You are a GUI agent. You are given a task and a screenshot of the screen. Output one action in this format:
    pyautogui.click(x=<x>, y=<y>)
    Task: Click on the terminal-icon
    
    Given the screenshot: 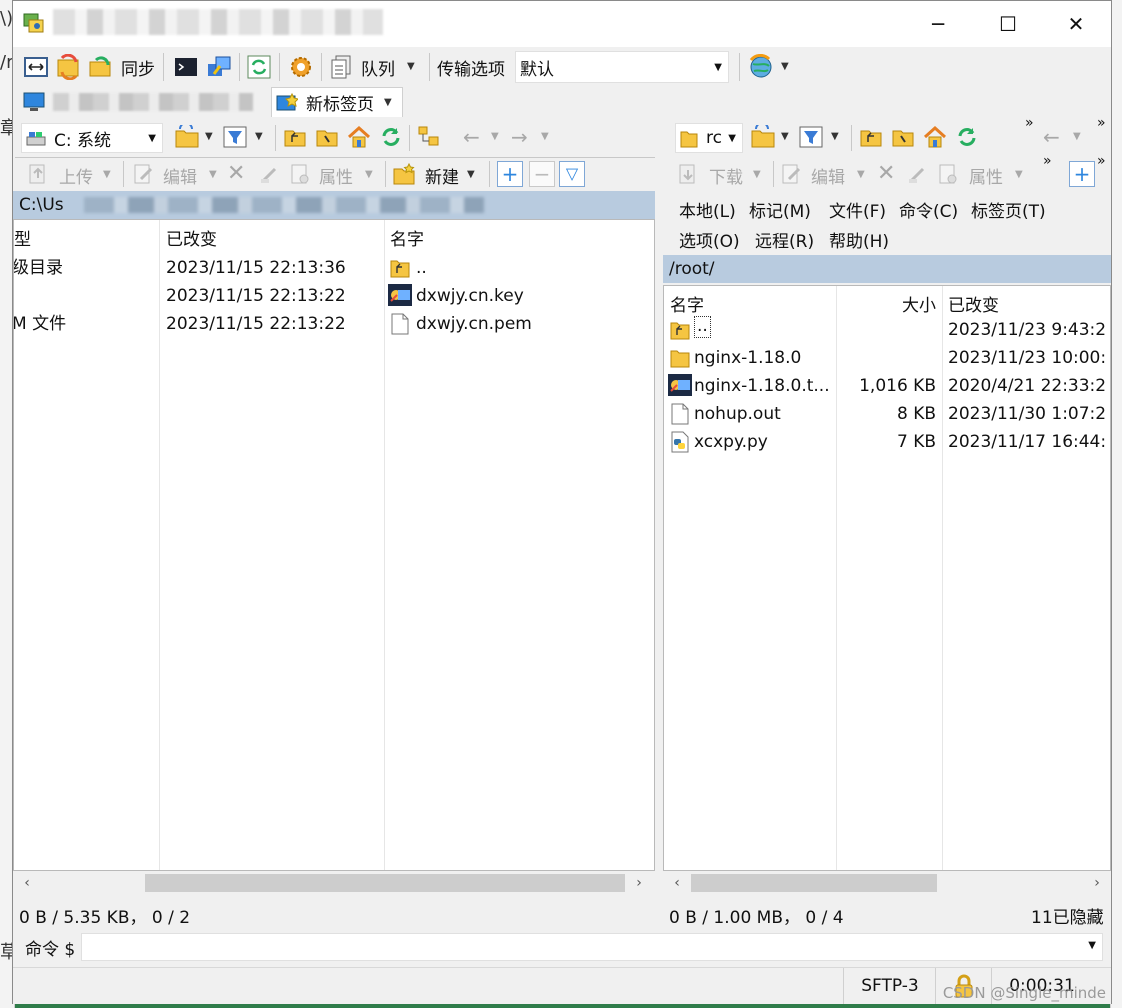 What is the action you would take?
    pyautogui.click(x=186, y=67)
    